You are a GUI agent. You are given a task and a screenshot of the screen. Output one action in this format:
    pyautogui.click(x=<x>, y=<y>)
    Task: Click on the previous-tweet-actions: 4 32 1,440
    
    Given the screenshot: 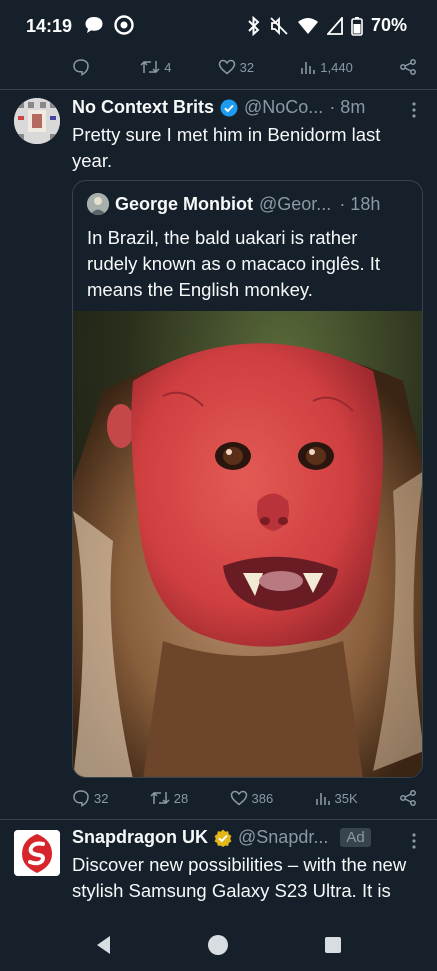 What is the action you would take?
    pyautogui.click(x=244, y=67)
    